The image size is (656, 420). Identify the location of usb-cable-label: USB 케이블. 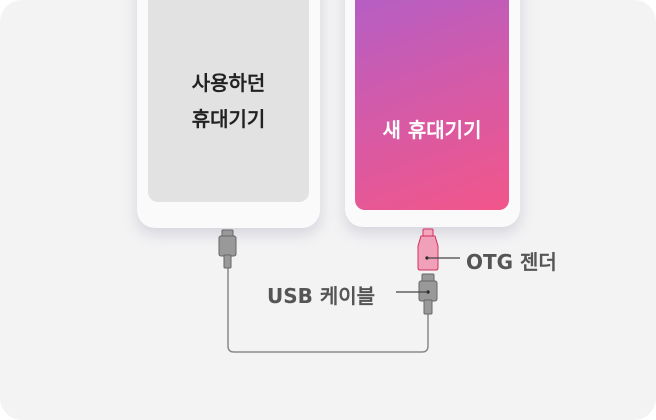
(321, 296).